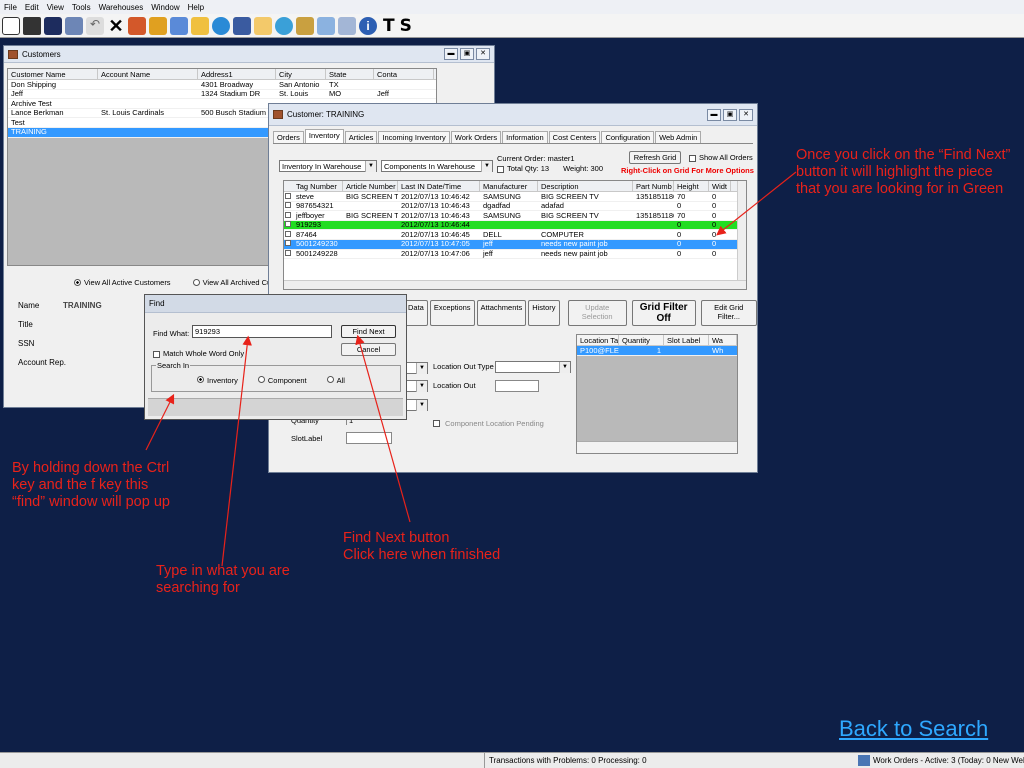  What do you see at coordinates (414, 137) in the screenshot?
I see `tab-incoming-inventory: Incoming Inventory` at bounding box center [414, 137].